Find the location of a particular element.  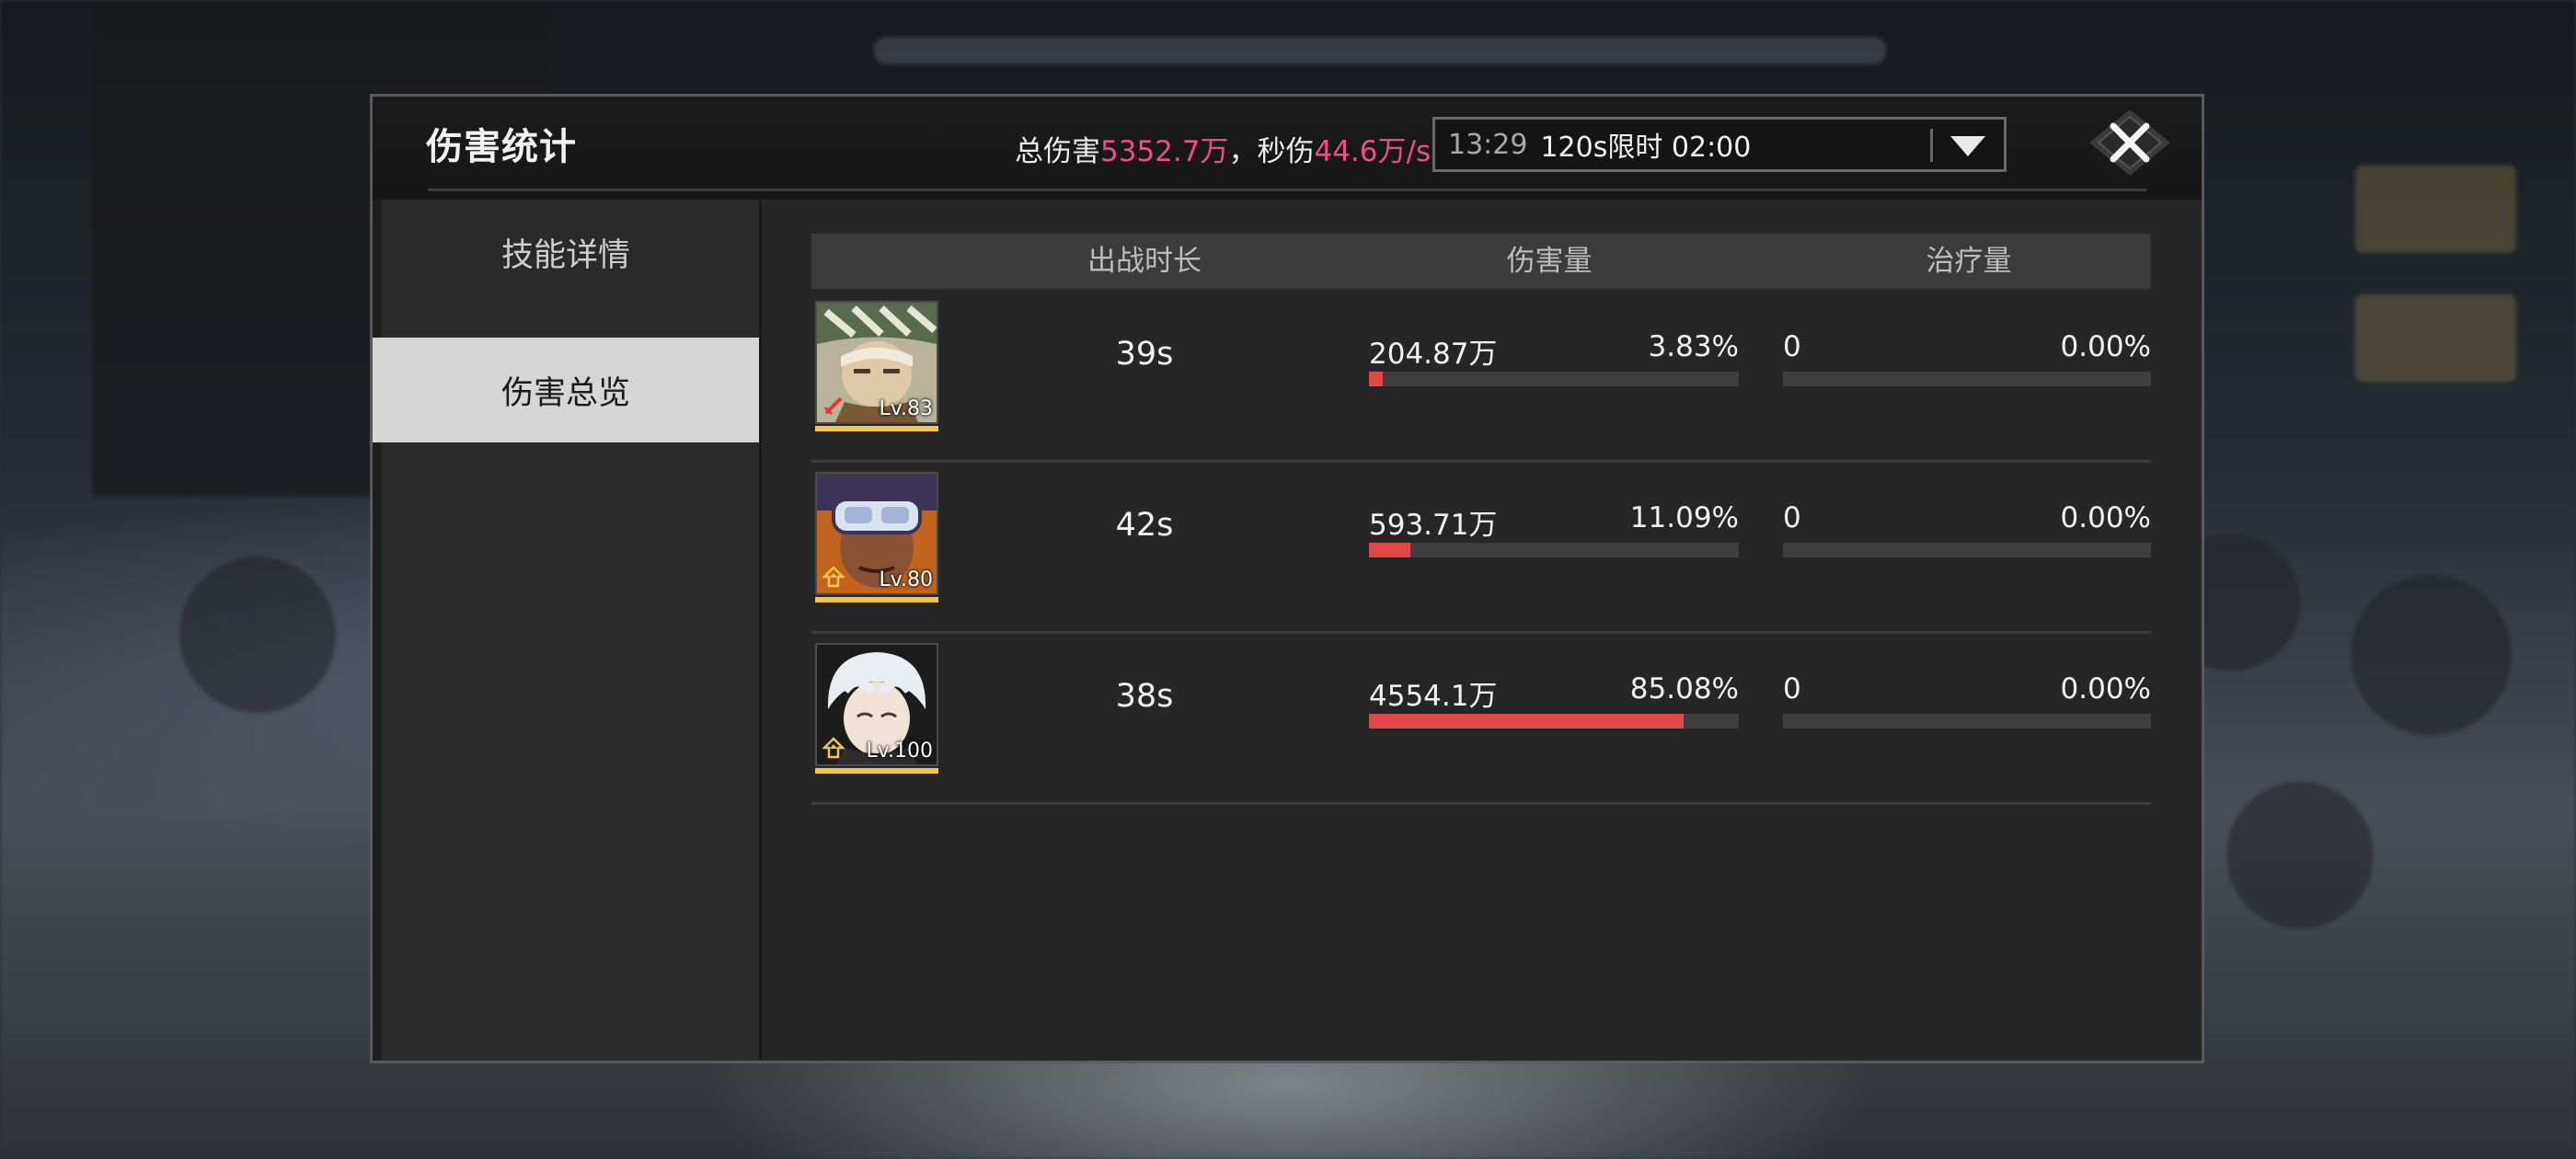

record-label: 120s限时 02:00 is located at coordinates (1646, 148).